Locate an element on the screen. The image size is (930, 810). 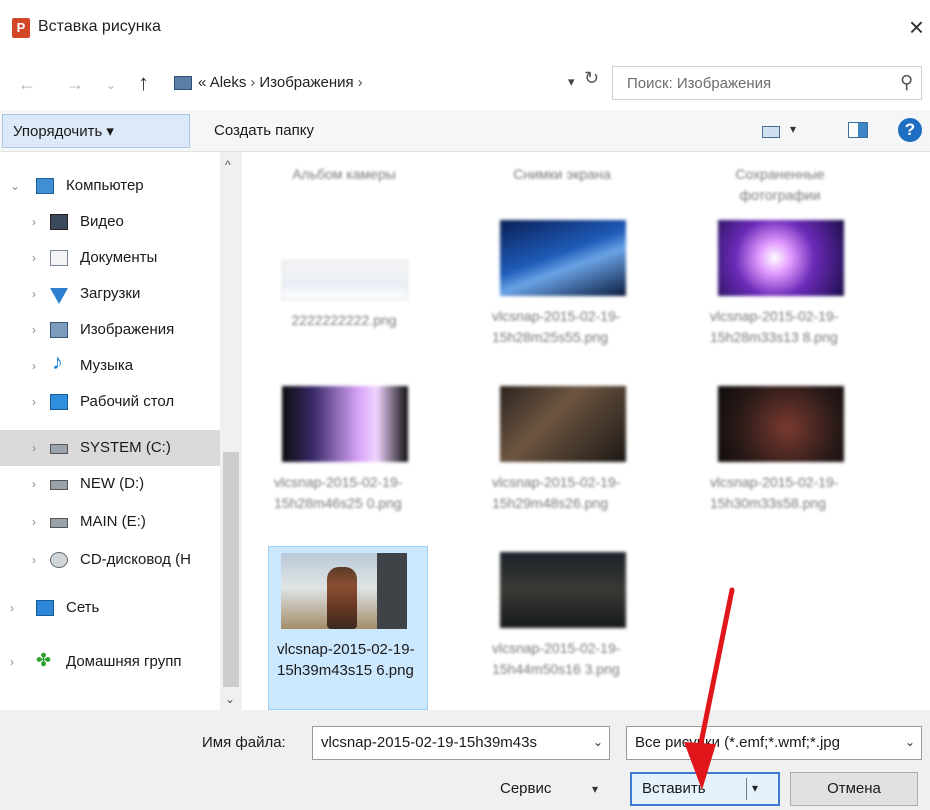
nav-item-cd-drive: › CD-дисковод (H is located at coordinates (114, 560).